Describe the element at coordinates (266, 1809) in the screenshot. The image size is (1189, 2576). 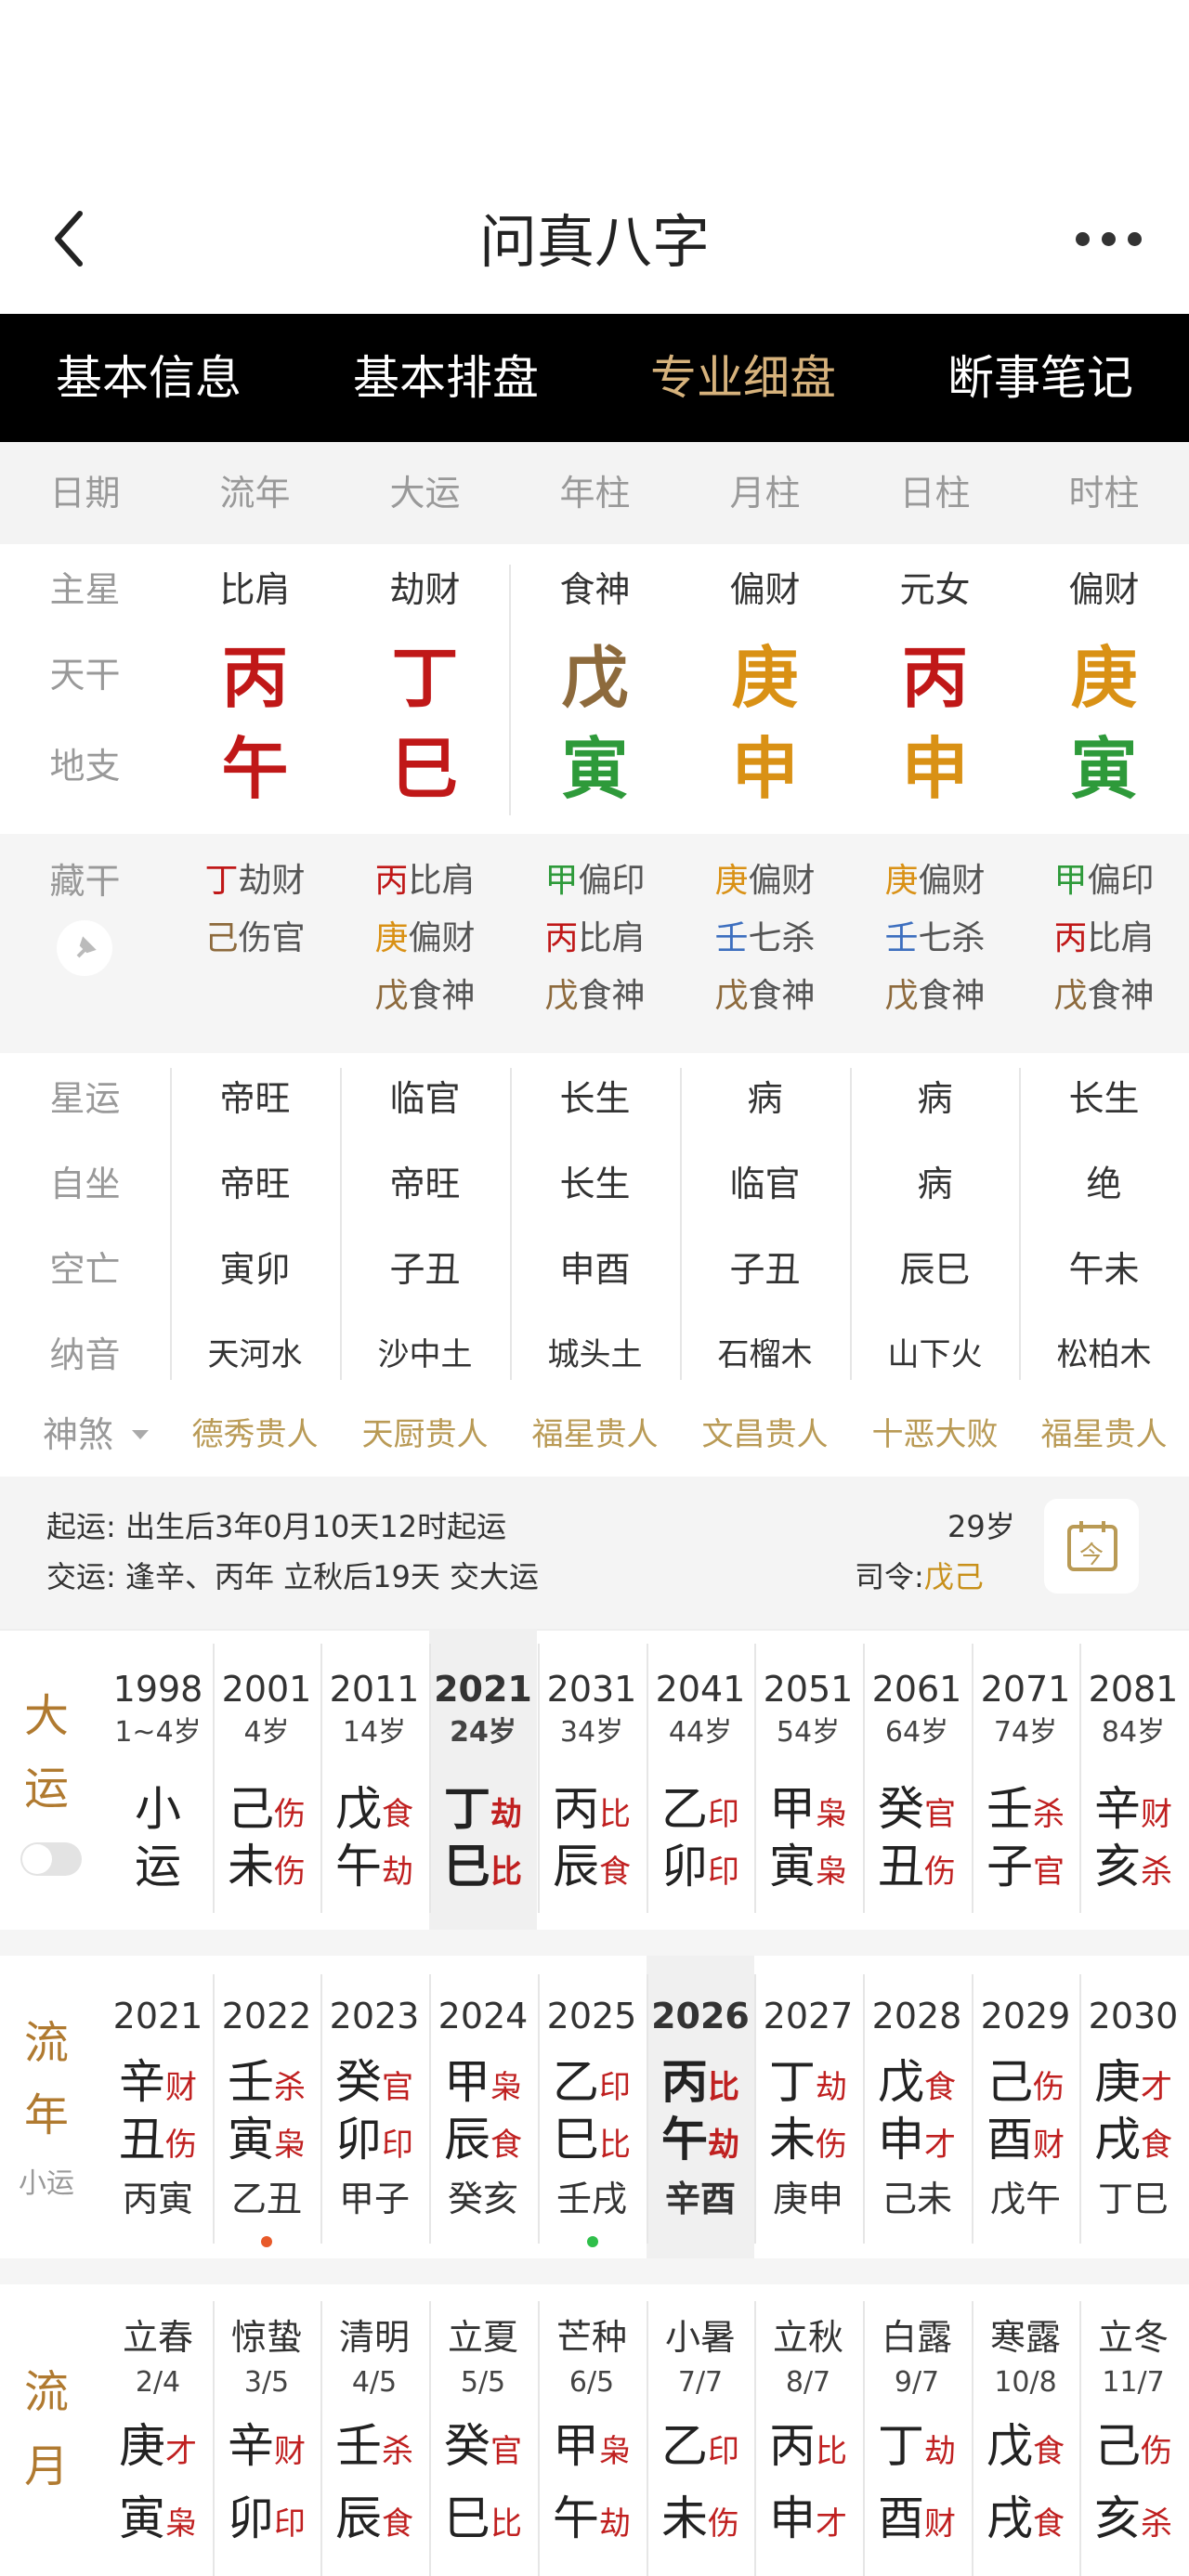
I see `dayun-gan: 己伤` at that location.